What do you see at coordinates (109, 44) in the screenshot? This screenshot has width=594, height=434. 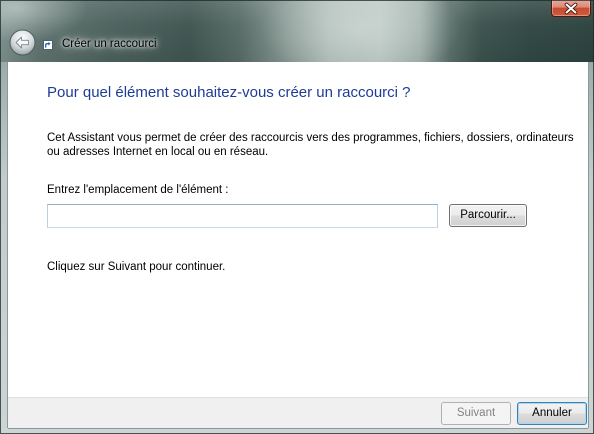 I see `window-title: Créer un raccourci` at bounding box center [109, 44].